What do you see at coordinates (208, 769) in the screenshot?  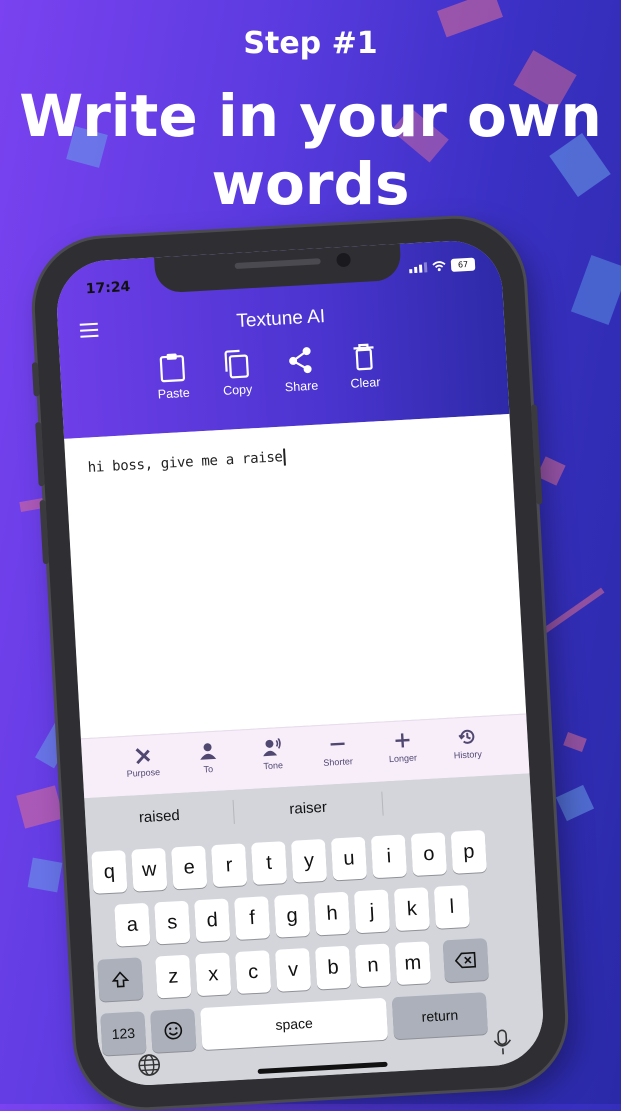 I see `to-label: To` at bounding box center [208, 769].